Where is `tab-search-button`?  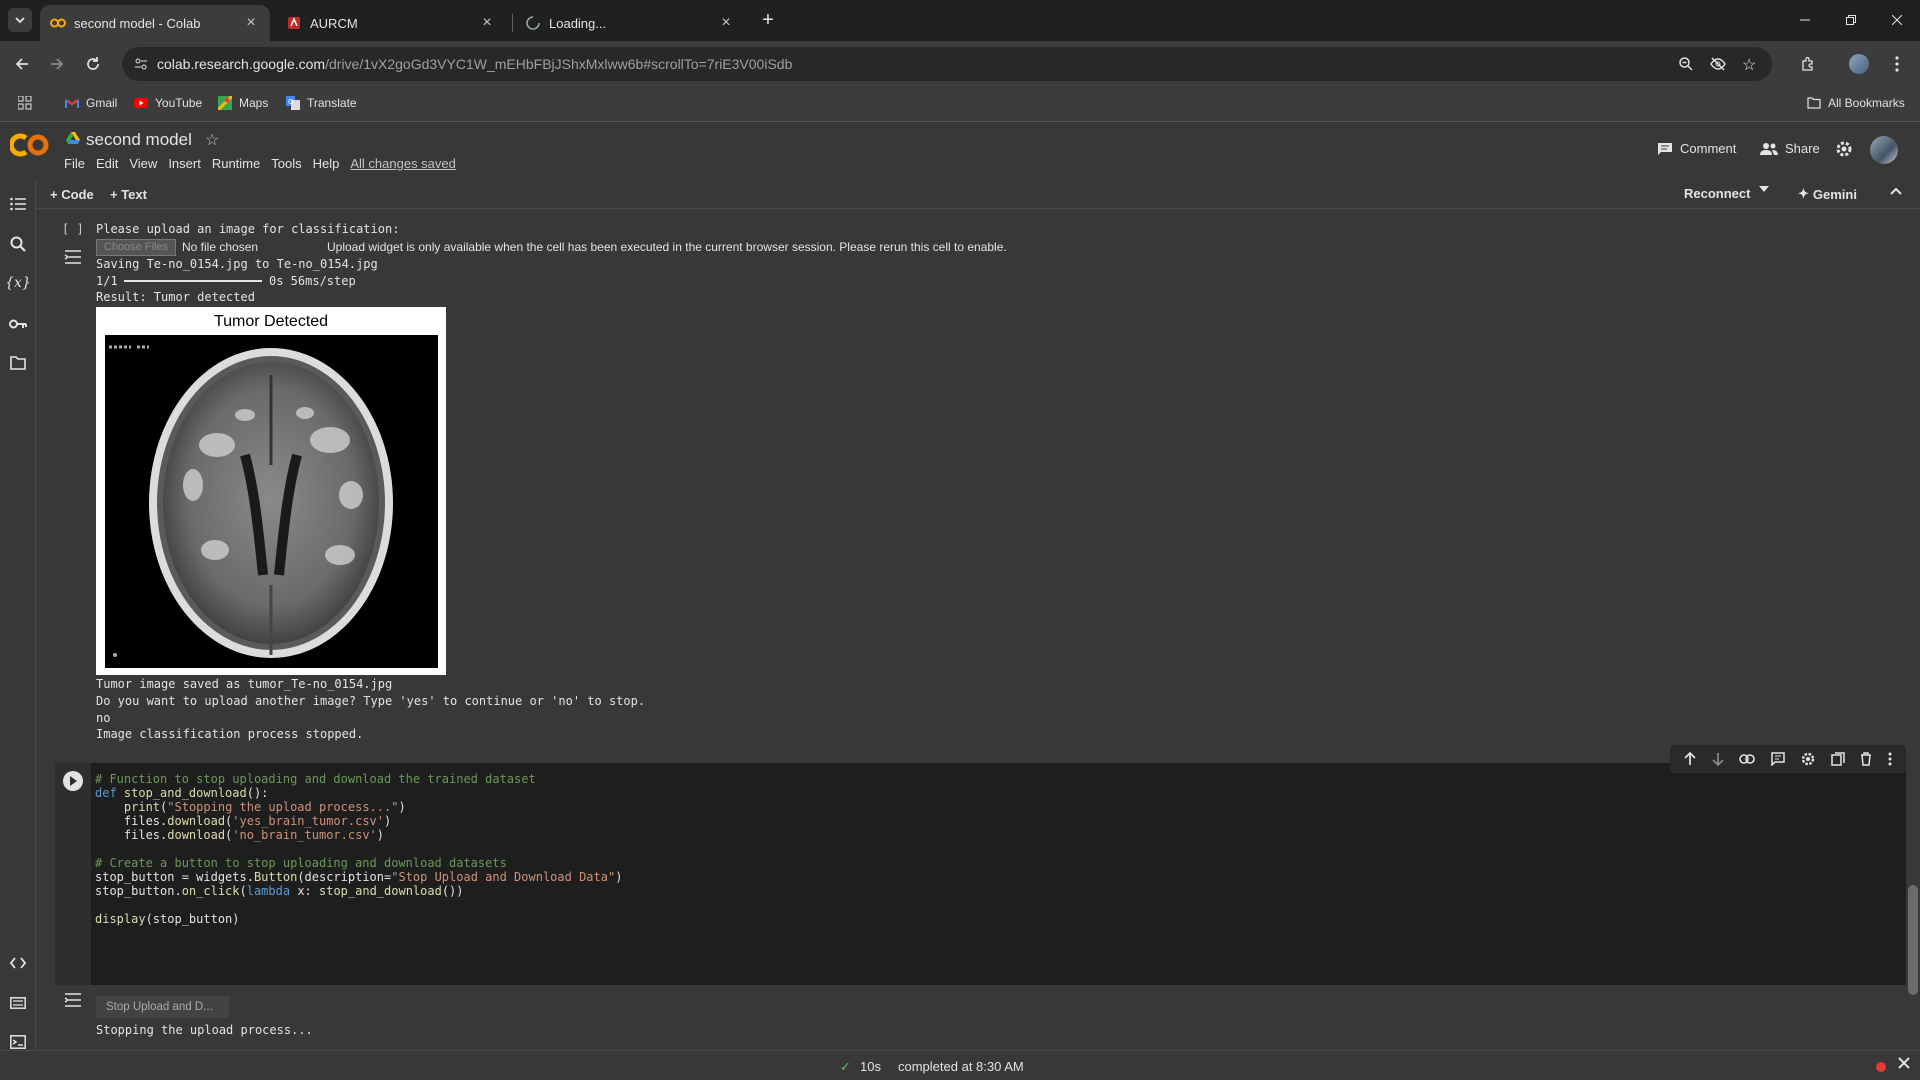 tab-search-button is located at coordinates (20, 20).